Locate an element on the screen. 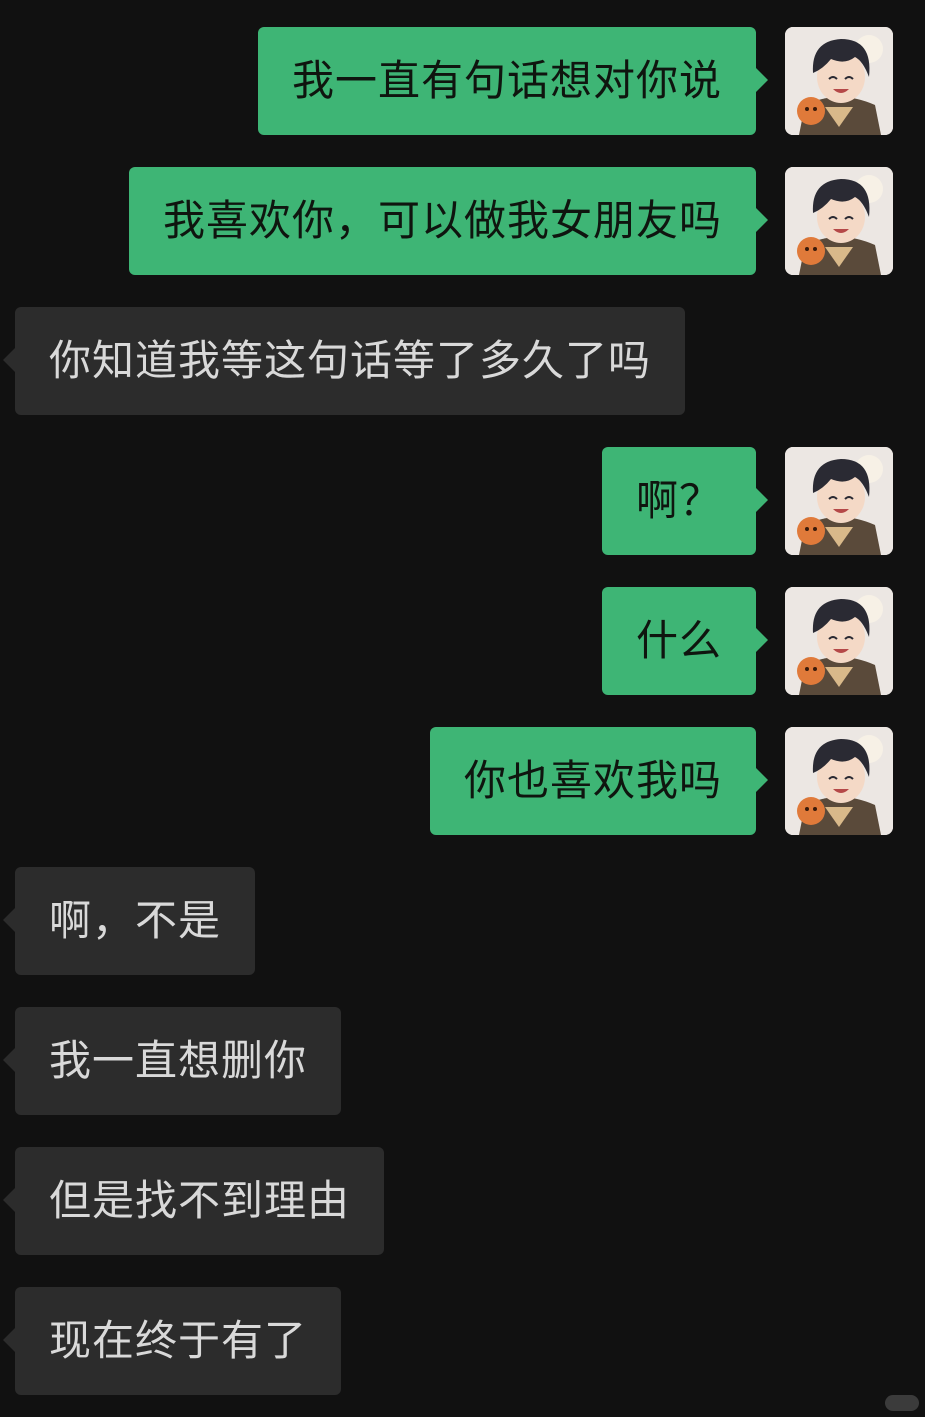 The image size is (925, 1417). message-text: 但是找不到理由 is located at coordinates (200, 1200).